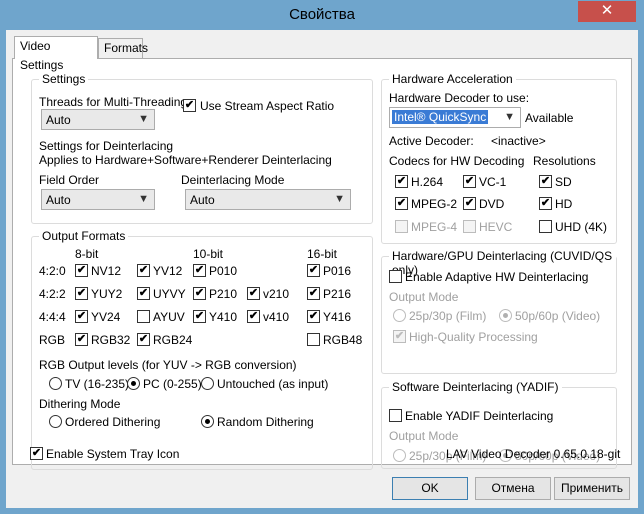 The width and height of the screenshot is (644, 514). Describe the element at coordinates (265, 422) in the screenshot. I see `random-dithering-label: Random Dithering` at that location.